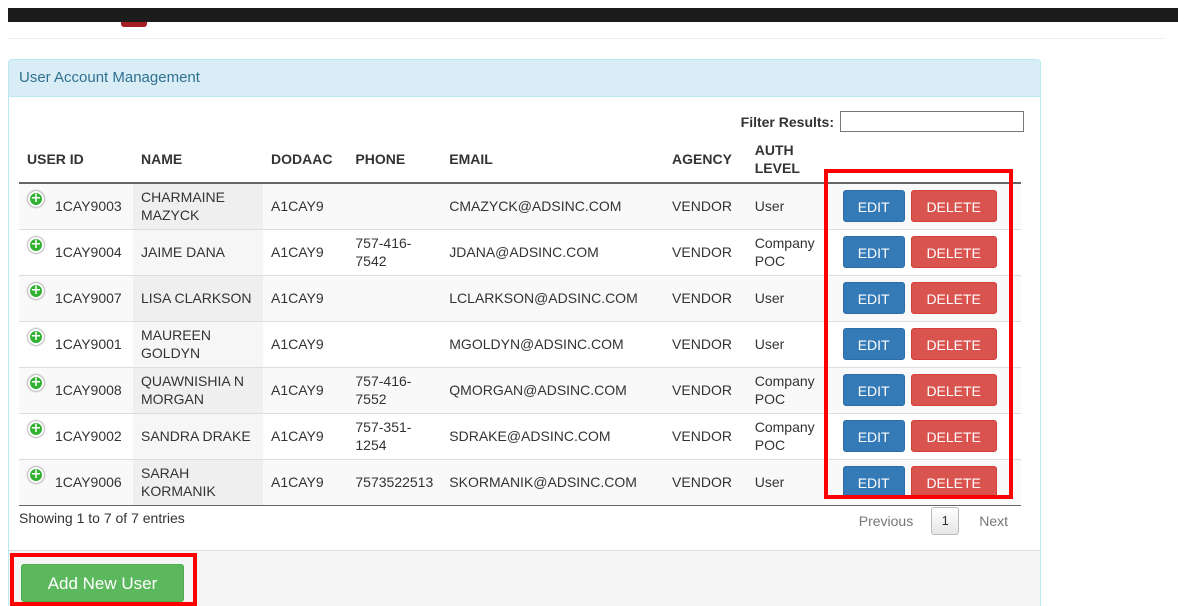  Describe the element at coordinates (553, 482) in the screenshot. I see `cell-email: SKORMANIK@ADSINC.COM` at that location.